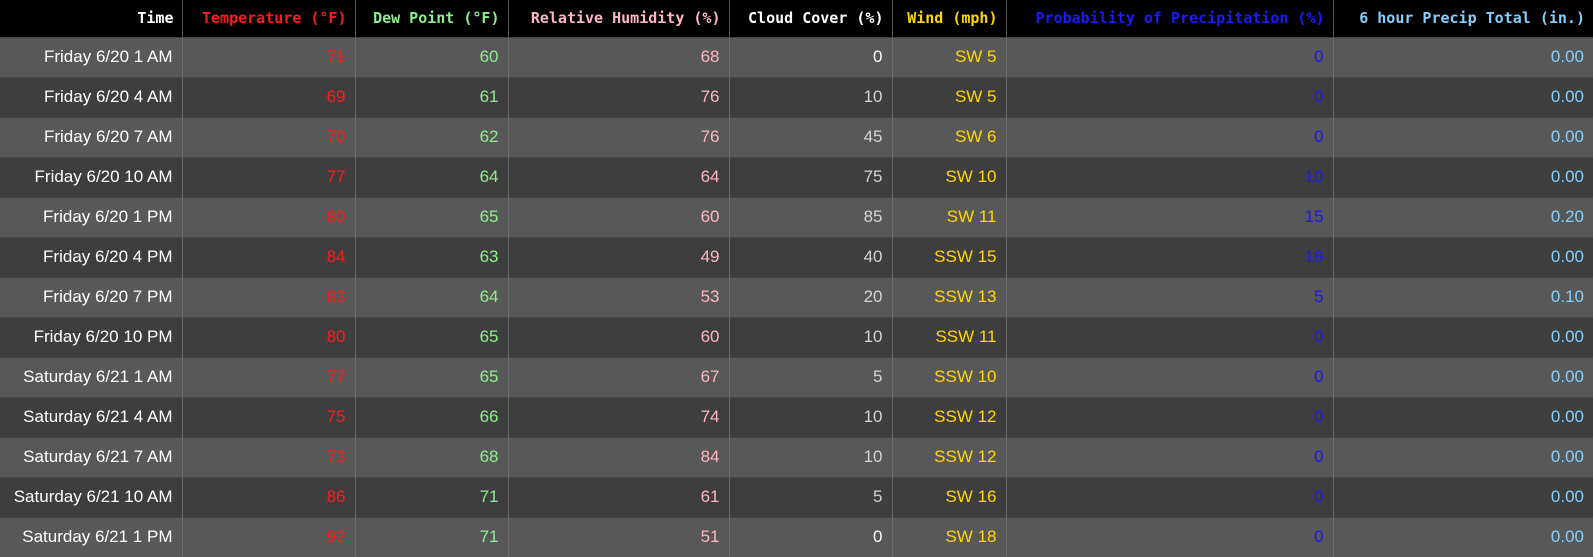 This screenshot has height=557, width=1593. Describe the element at coordinates (269, 456) in the screenshot. I see `cell-temperature: 73` at that location.